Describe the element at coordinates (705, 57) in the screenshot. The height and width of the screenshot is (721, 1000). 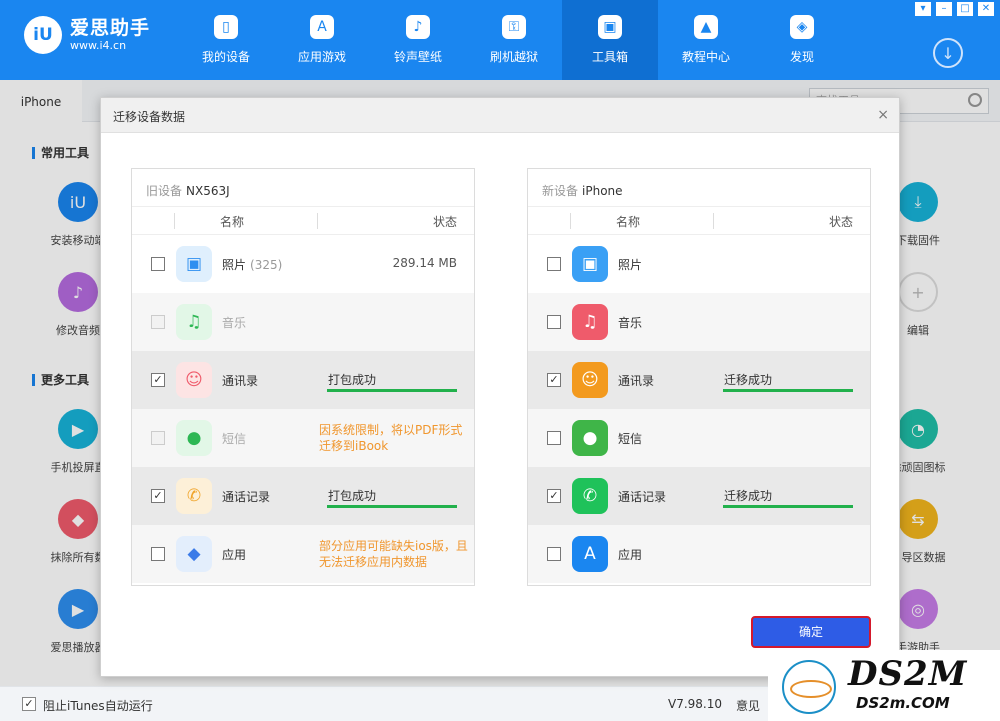
I see `nav-item-label: 教程中心` at that location.